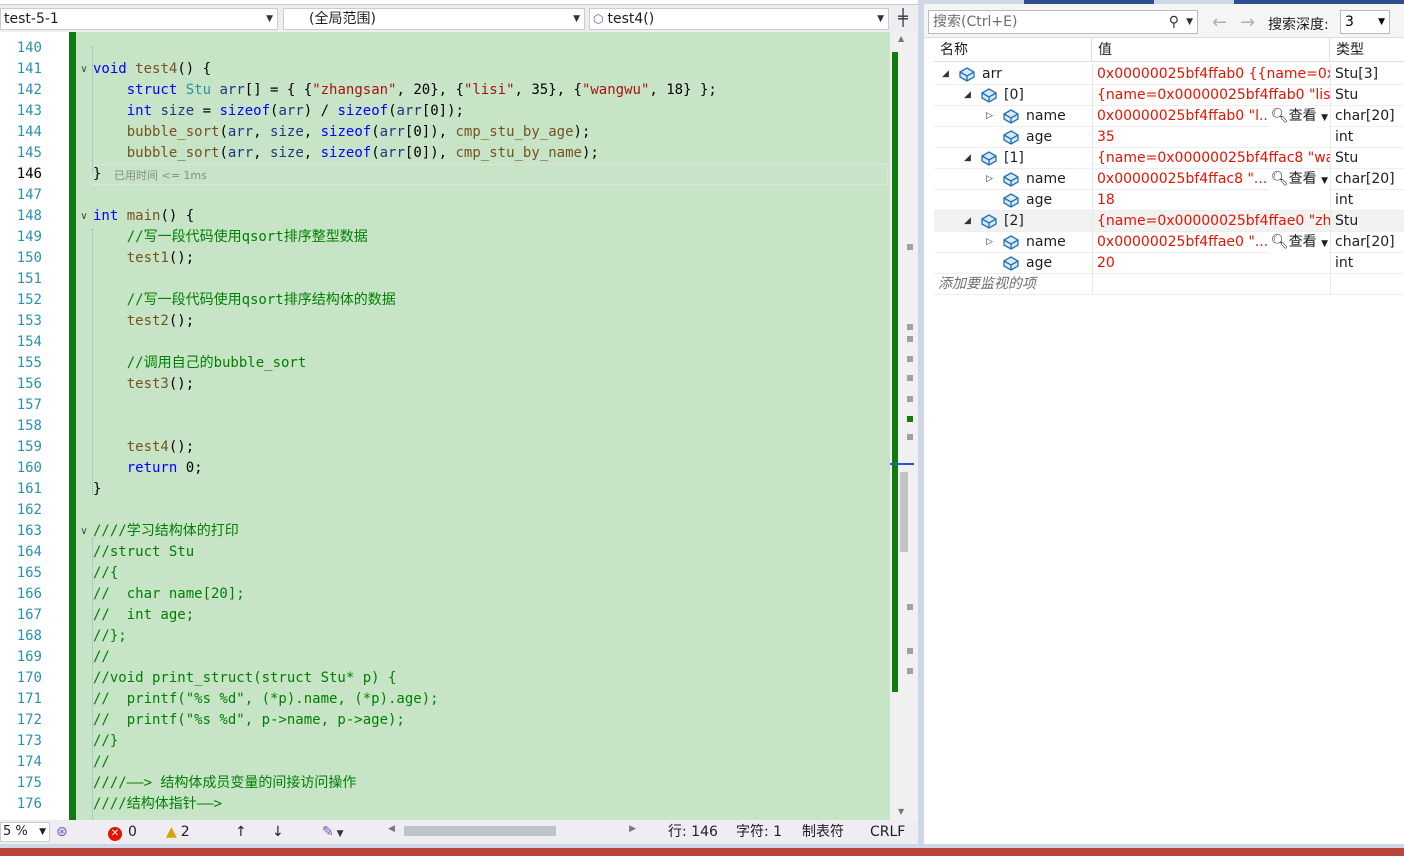 The width and height of the screenshot is (1404, 856). I want to click on code-line: //struct Stu, so click(143, 552).